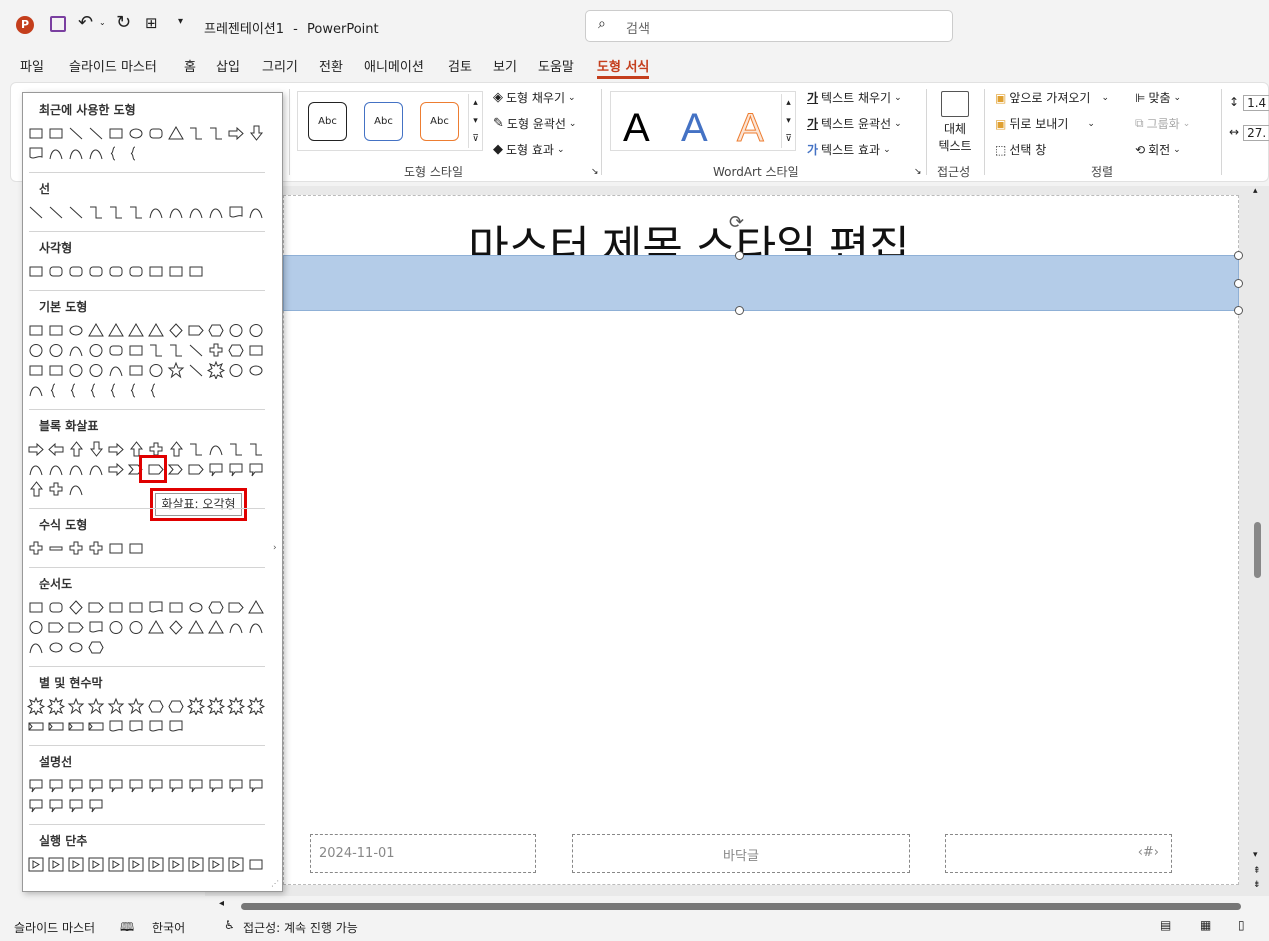 The image size is (1269, 941). What do you see at coordinates (32, 65) in the screenshot?
I see `tab-file: 파일` at bounding box center [32, 65].